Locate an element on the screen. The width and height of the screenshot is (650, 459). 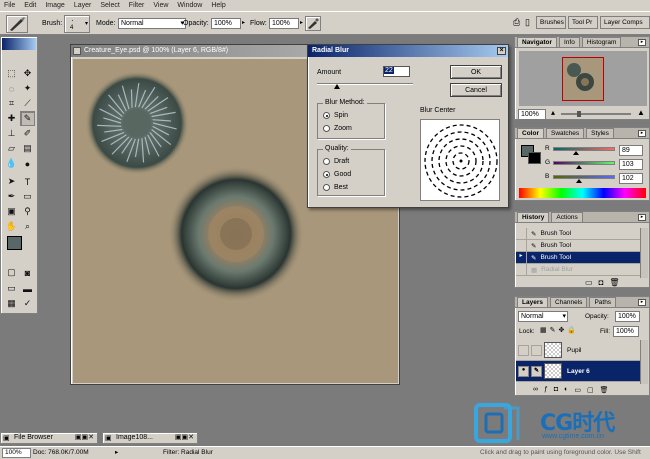
slice-tool-icon: ⟋ is located at coordinates (27, 103).